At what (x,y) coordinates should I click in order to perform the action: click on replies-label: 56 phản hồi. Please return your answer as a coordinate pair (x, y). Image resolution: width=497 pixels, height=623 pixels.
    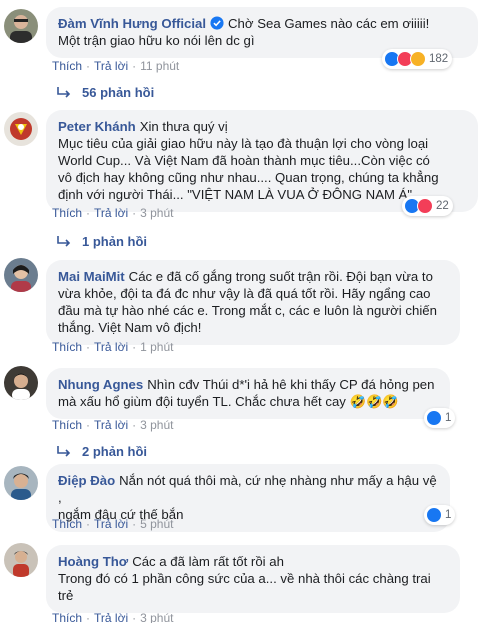
    Looking at the image, I should click on (118, 92).